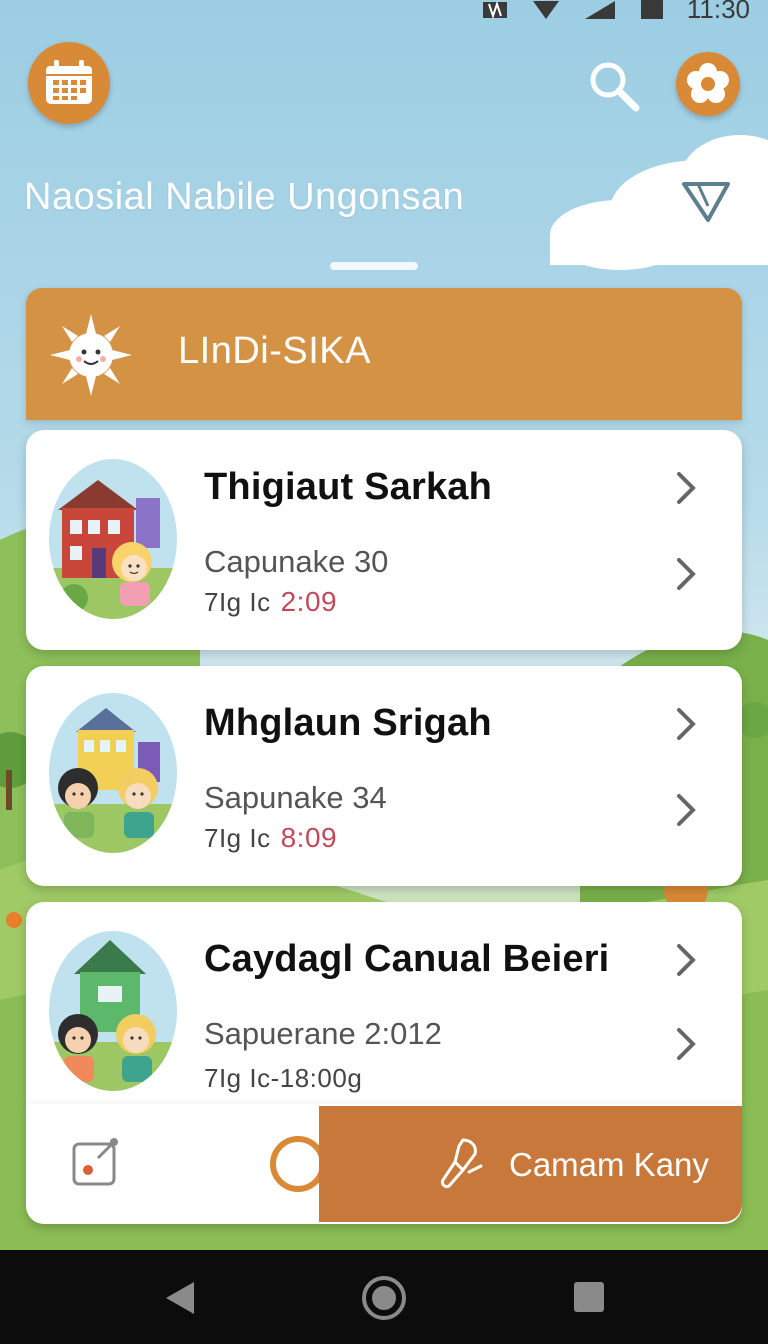 Image resolution: width=768 pixels, height=1344 pixels. I want to click on calendar-button, so click(69, 83).